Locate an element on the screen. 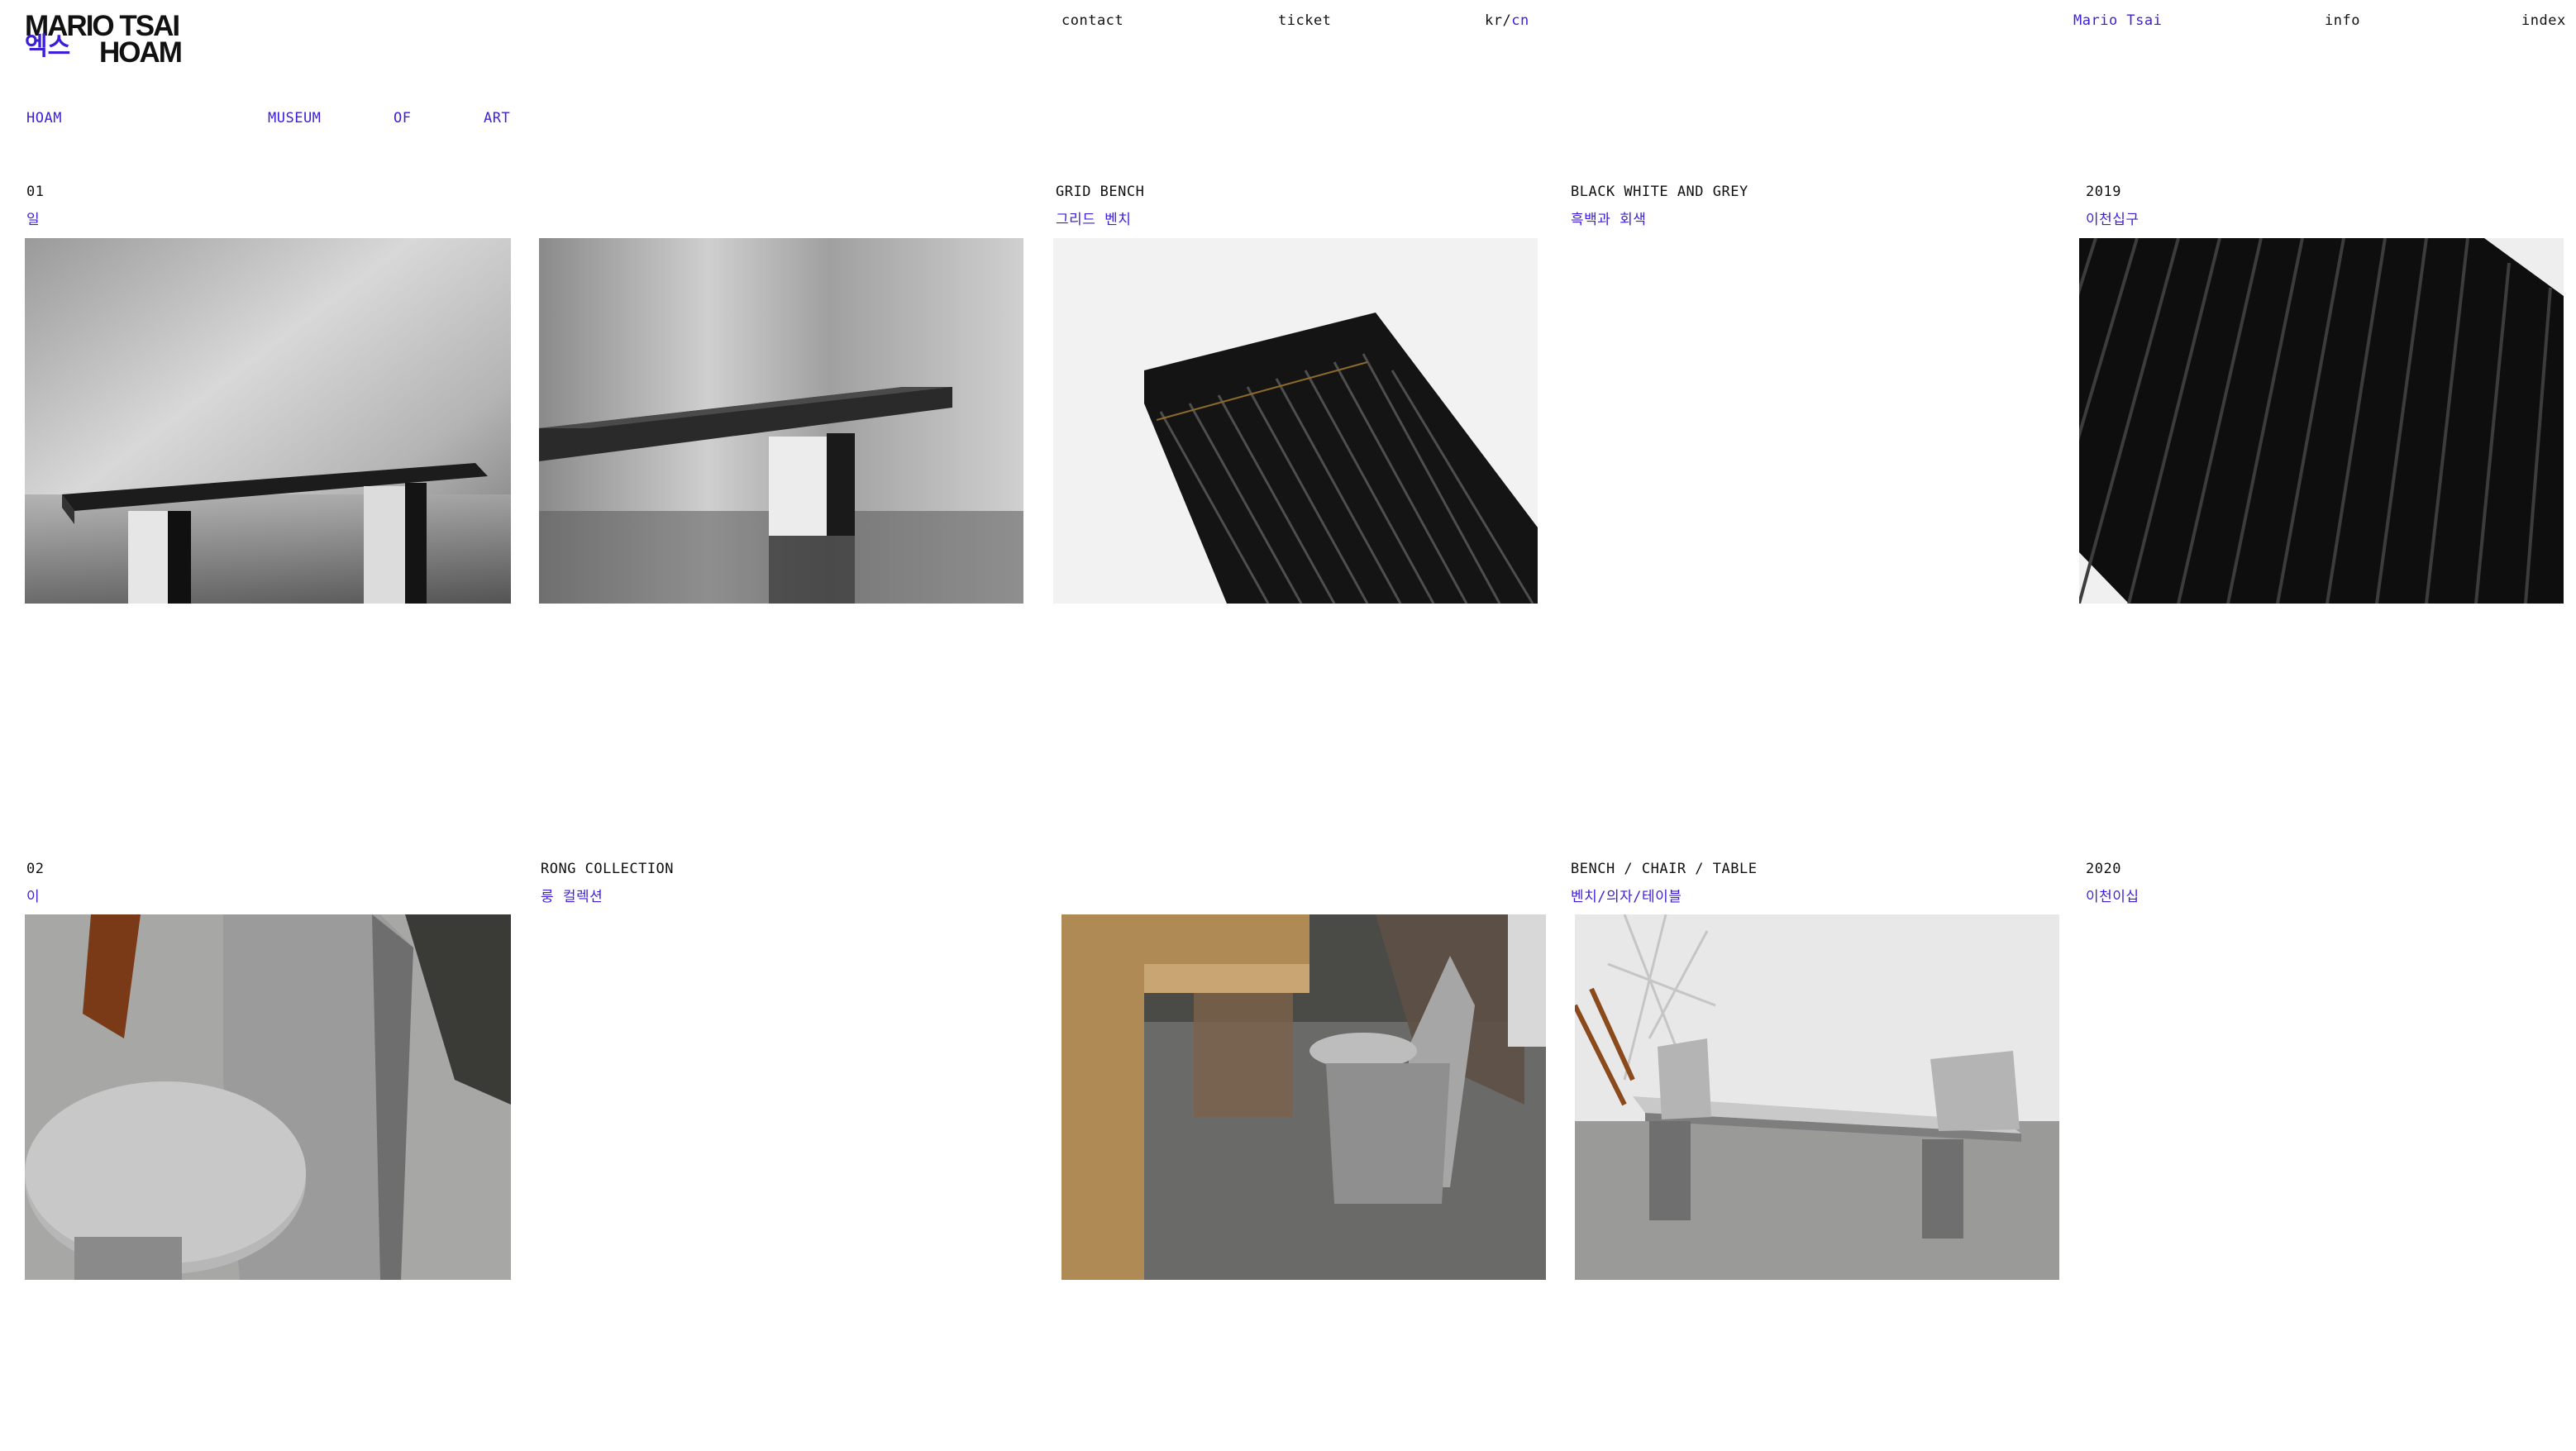  nav-info: info is located at coordinates (2342, 21).